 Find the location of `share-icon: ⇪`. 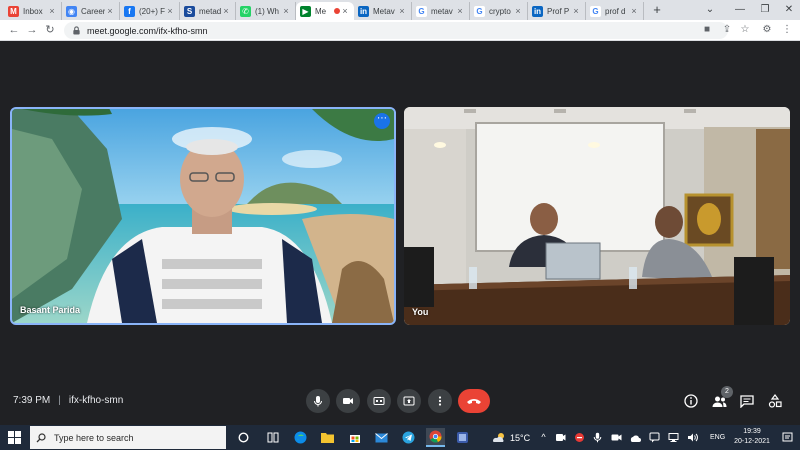

share-icon: ⇪ is located at coordinates (727, 30).